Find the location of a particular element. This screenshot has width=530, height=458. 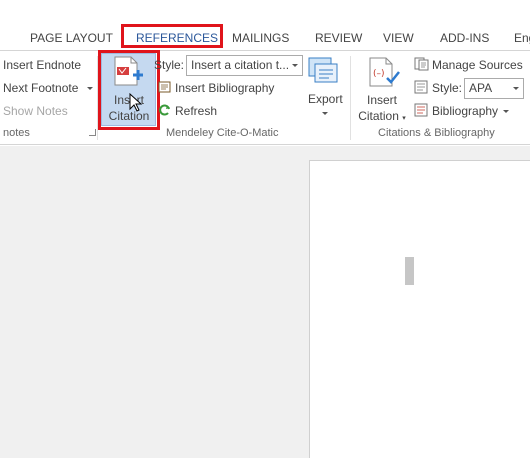

refresh-button: Refresh is located at coordinates (196, 111).